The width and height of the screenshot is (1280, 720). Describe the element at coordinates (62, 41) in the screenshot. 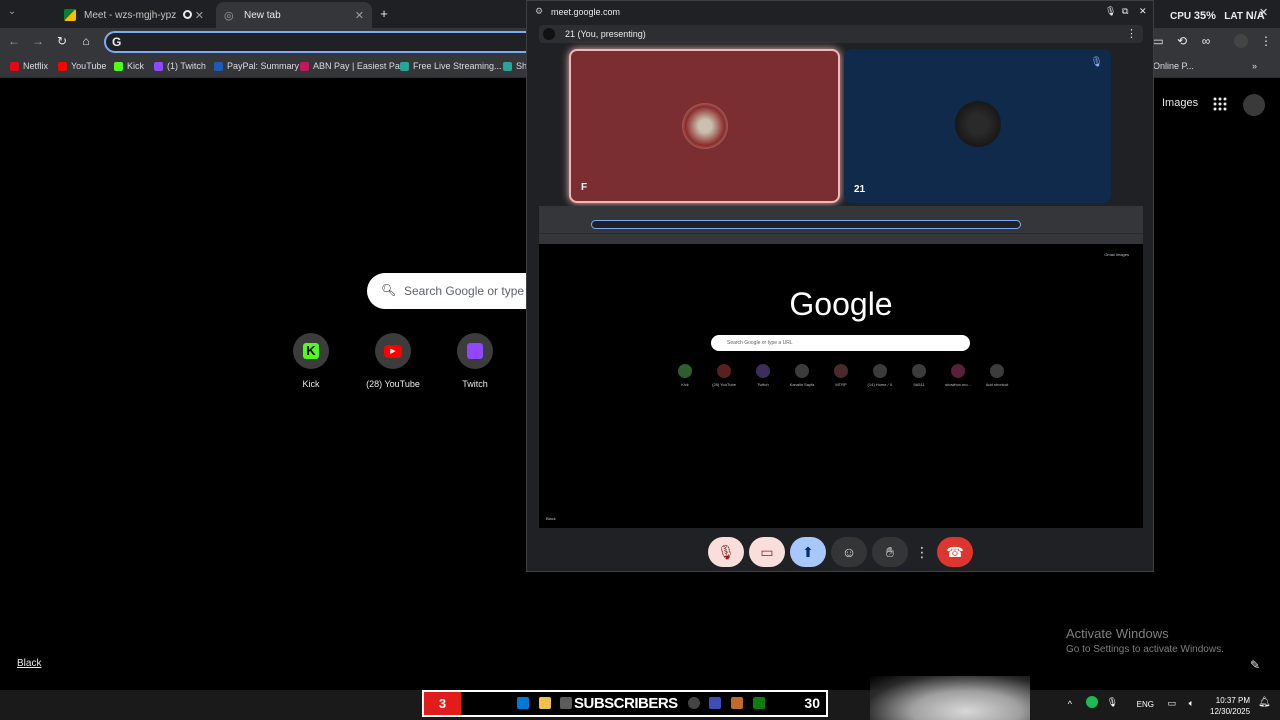

I see `reload-icon: ↻` at that location.